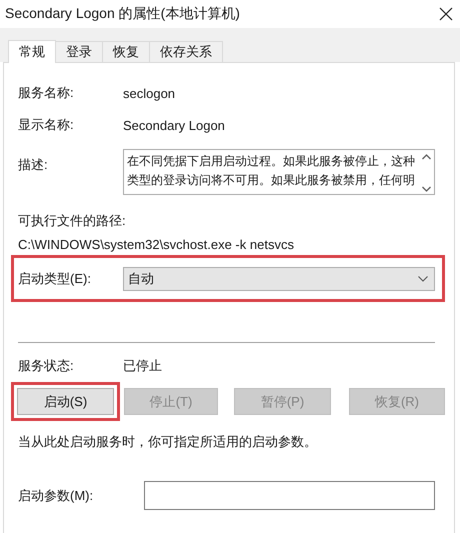 The height and width of the screenshot is (533, 460). What do you see at coordinates (72, 221) in the screenshot?
I see `field-label: 可执行文件的路径:` at bounding box center [72, 221].